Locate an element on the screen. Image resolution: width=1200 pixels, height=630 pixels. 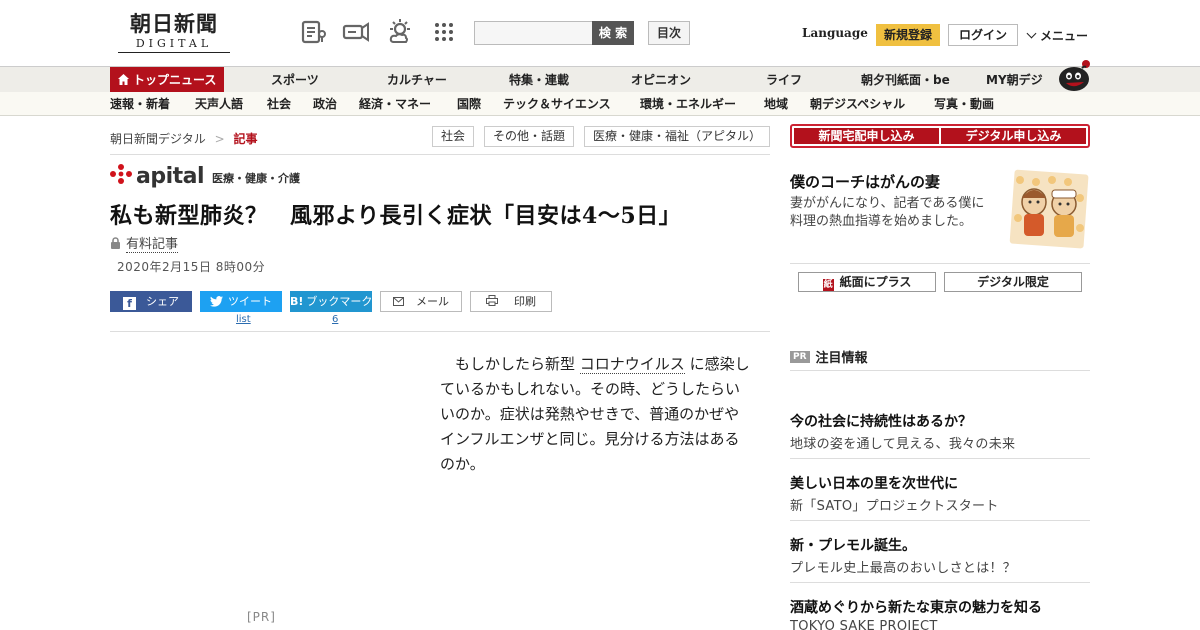
paper-plus-icon: 紙 is located at coordinates (828, 285).